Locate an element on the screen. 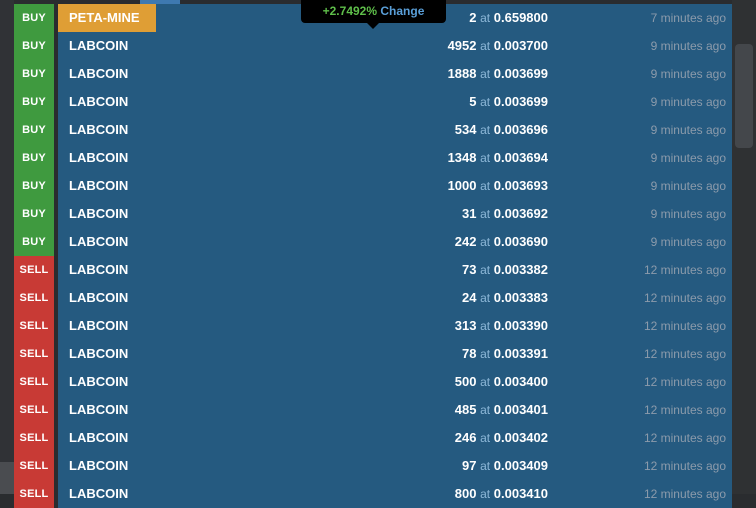 This screenshot has width=756, height=508. trade-amount: 534 at 0.003696 is located at coordinates (501, 130).